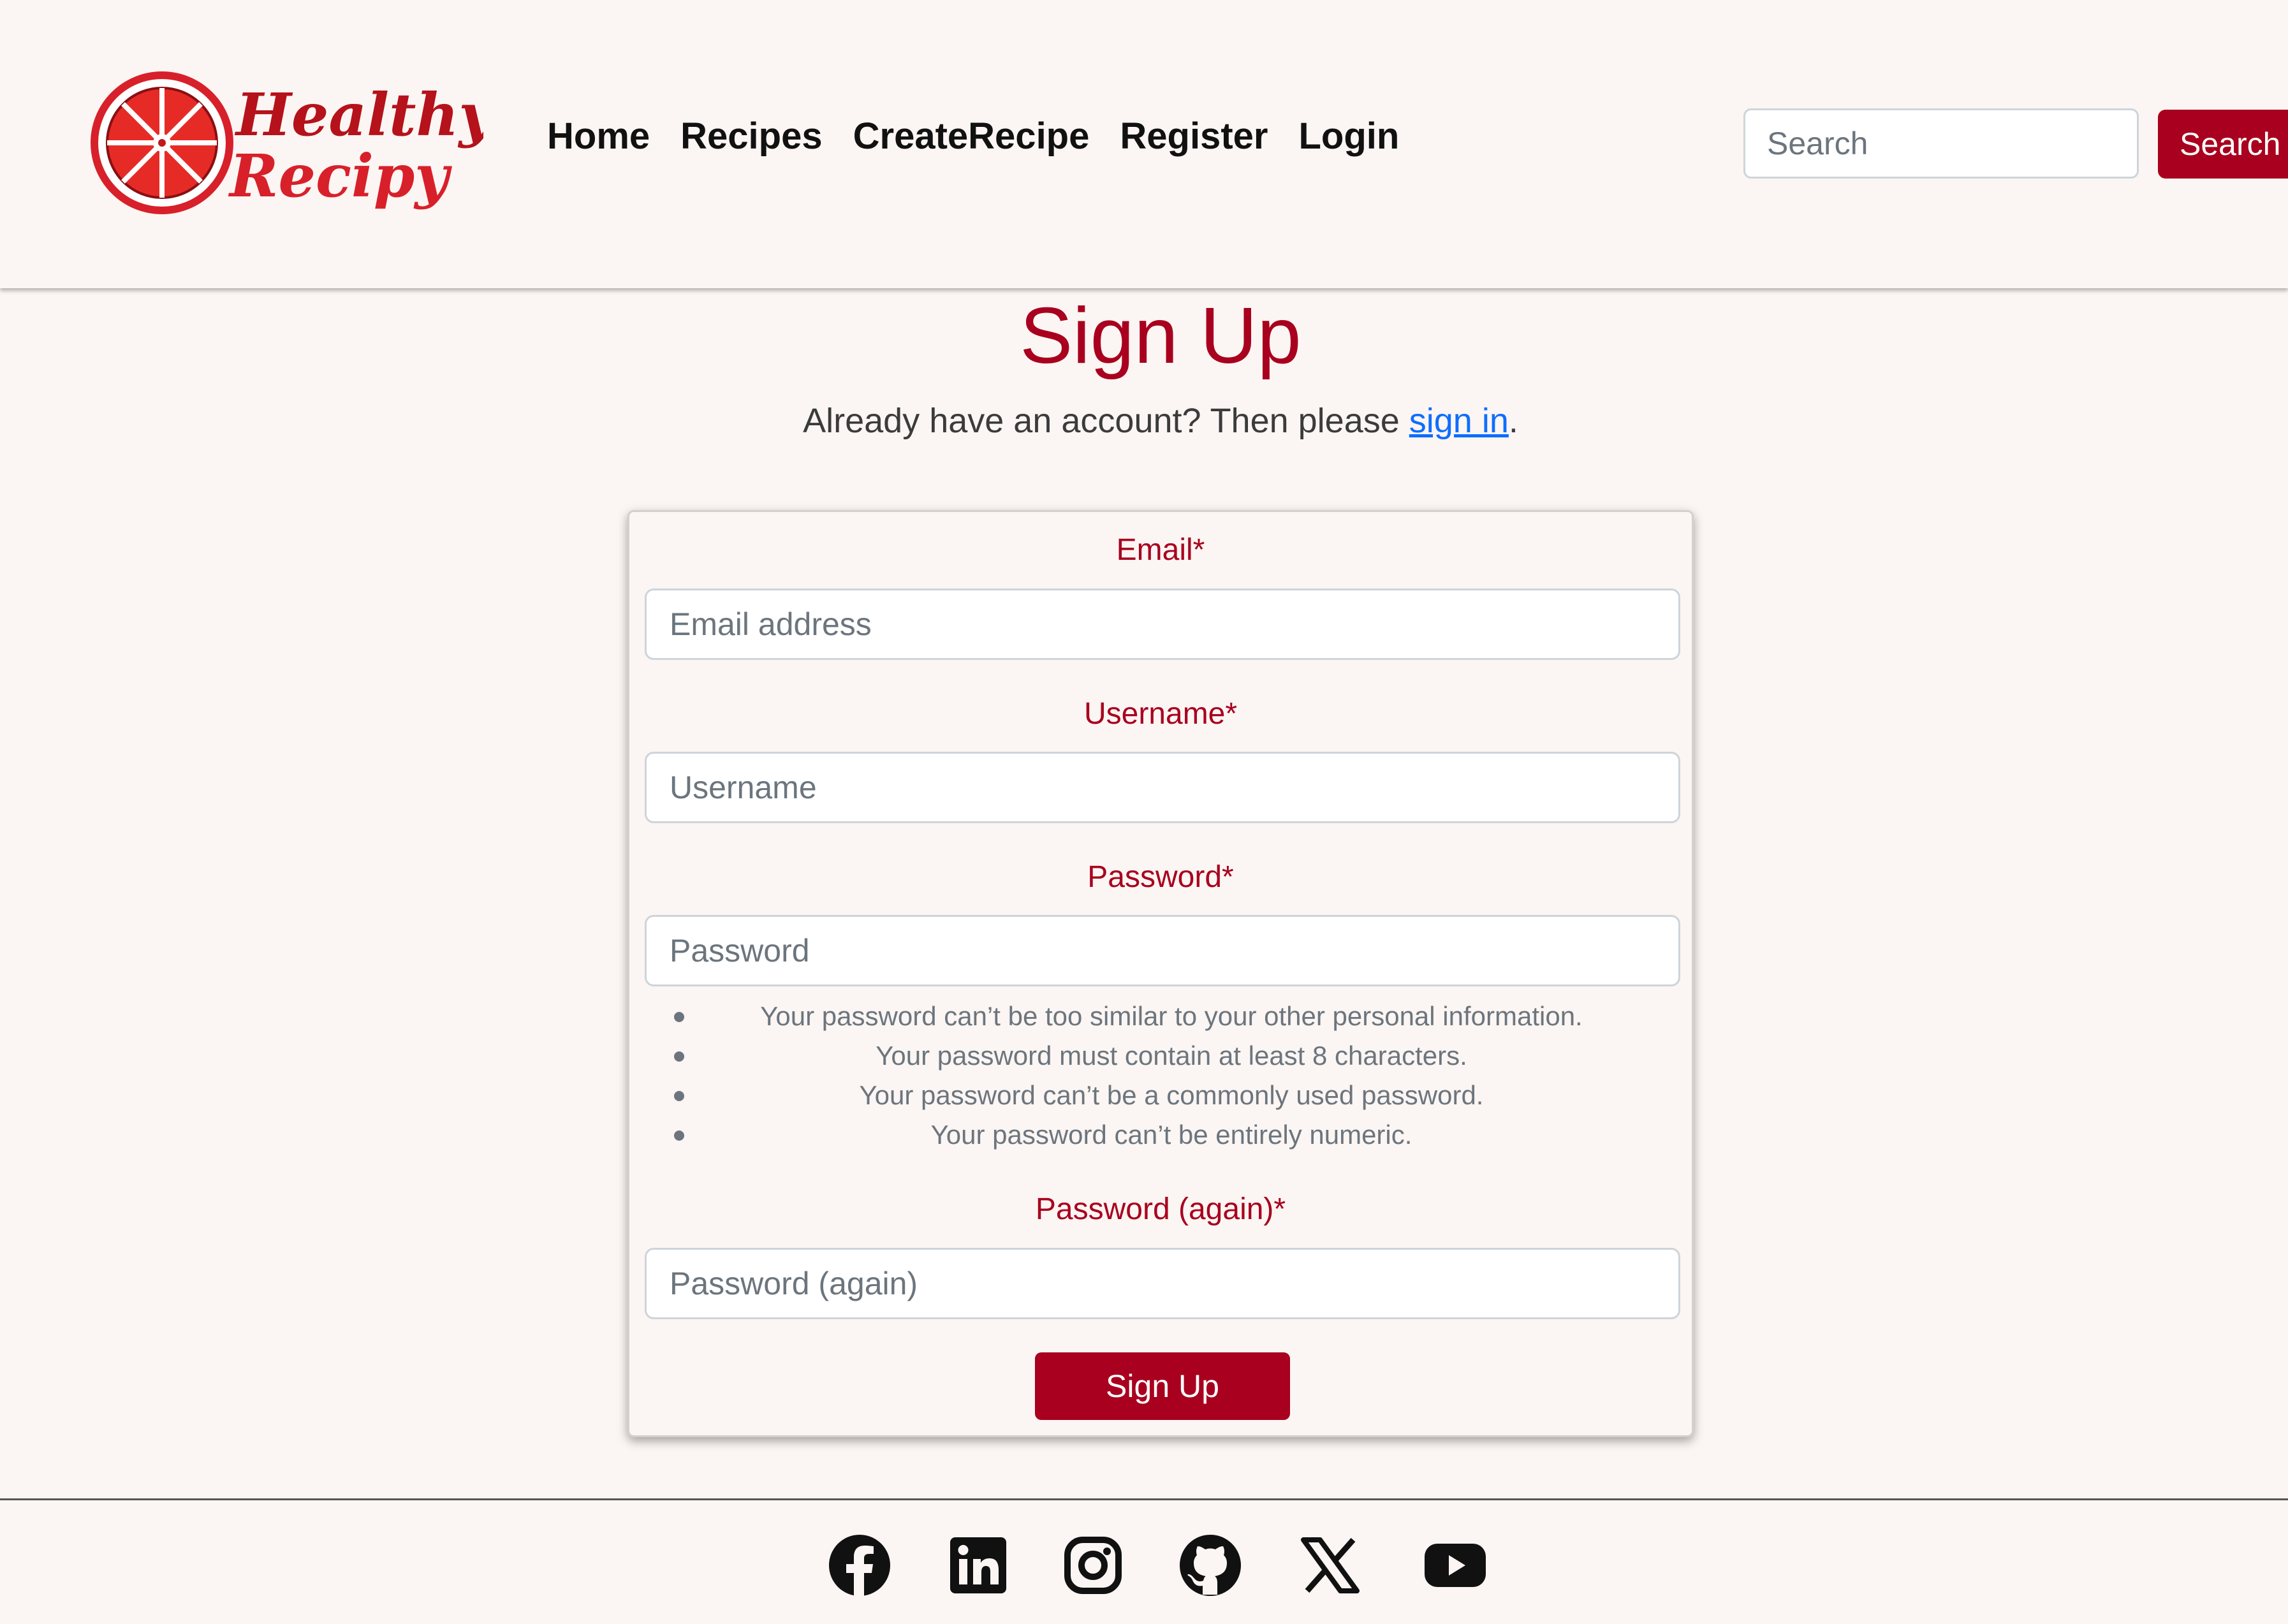  I want to click on linkedin-icon, so click(978, 1565).